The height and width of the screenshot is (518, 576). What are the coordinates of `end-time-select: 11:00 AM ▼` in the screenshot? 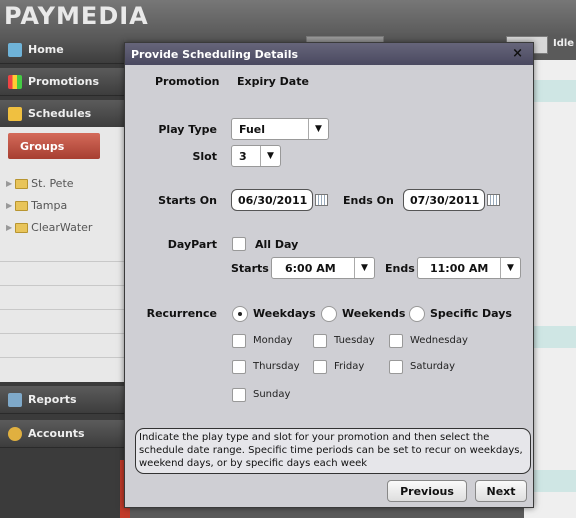 It's located at (469, 268).